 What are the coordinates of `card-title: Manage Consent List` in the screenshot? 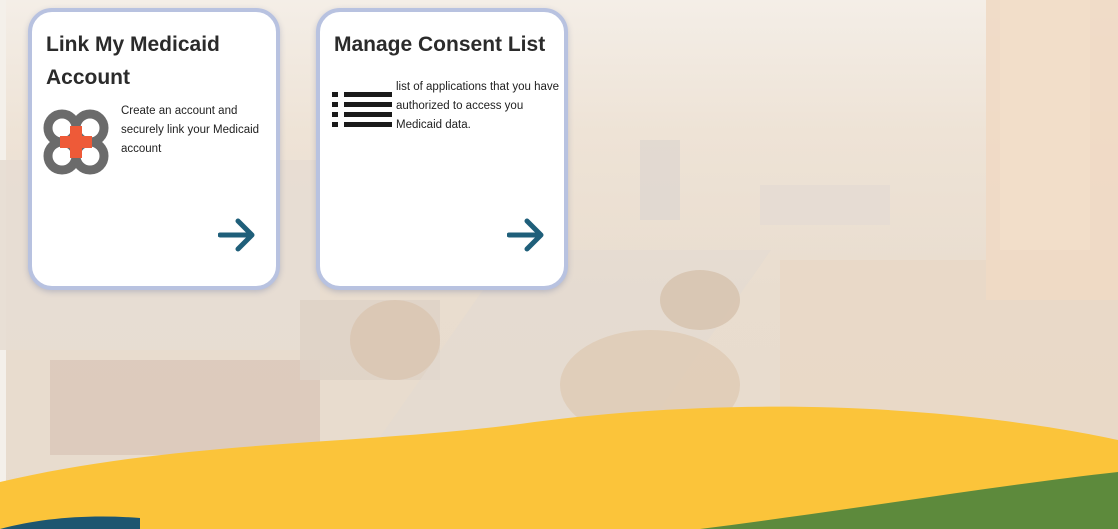 It's located at (440, 44).